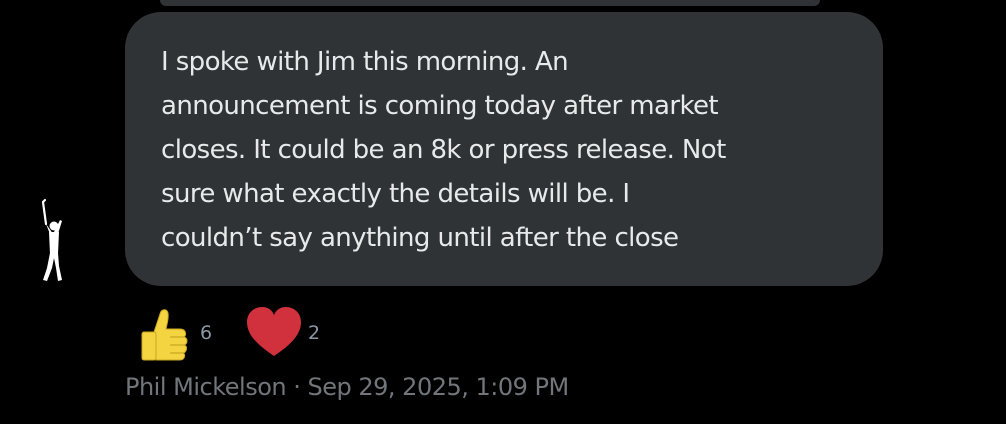 The height and width of the screenshot is (424, 1006). I want to click on reaction-thumbs-up: 6, so click(185, 333).